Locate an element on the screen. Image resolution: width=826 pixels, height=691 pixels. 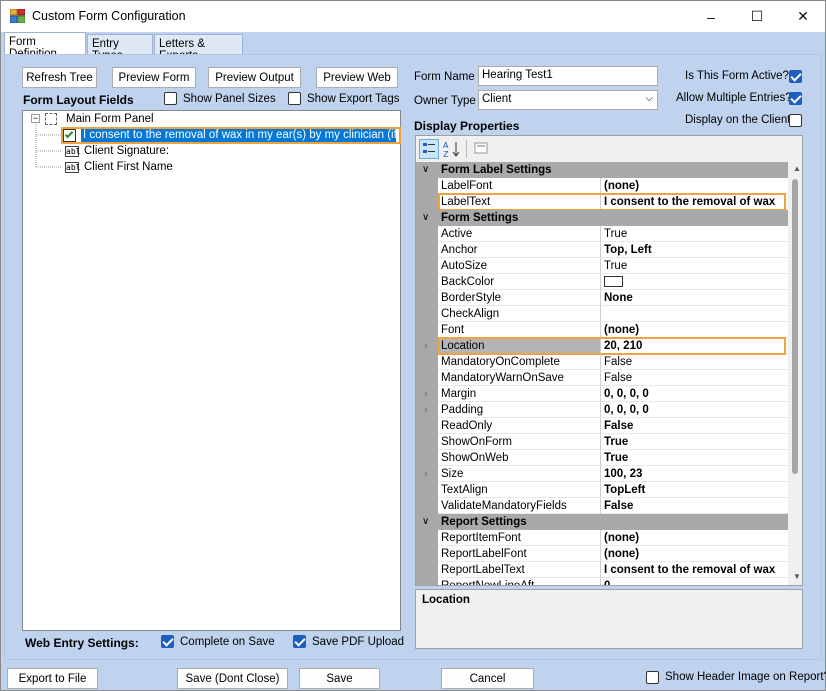
categorized-view-icon is located at coordinates (429, 149).